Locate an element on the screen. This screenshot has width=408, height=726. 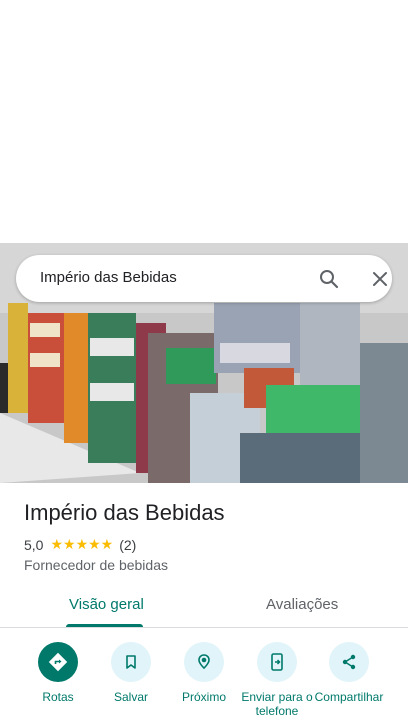
tab-overview: Visão geral is located at coordinates (106, 604).